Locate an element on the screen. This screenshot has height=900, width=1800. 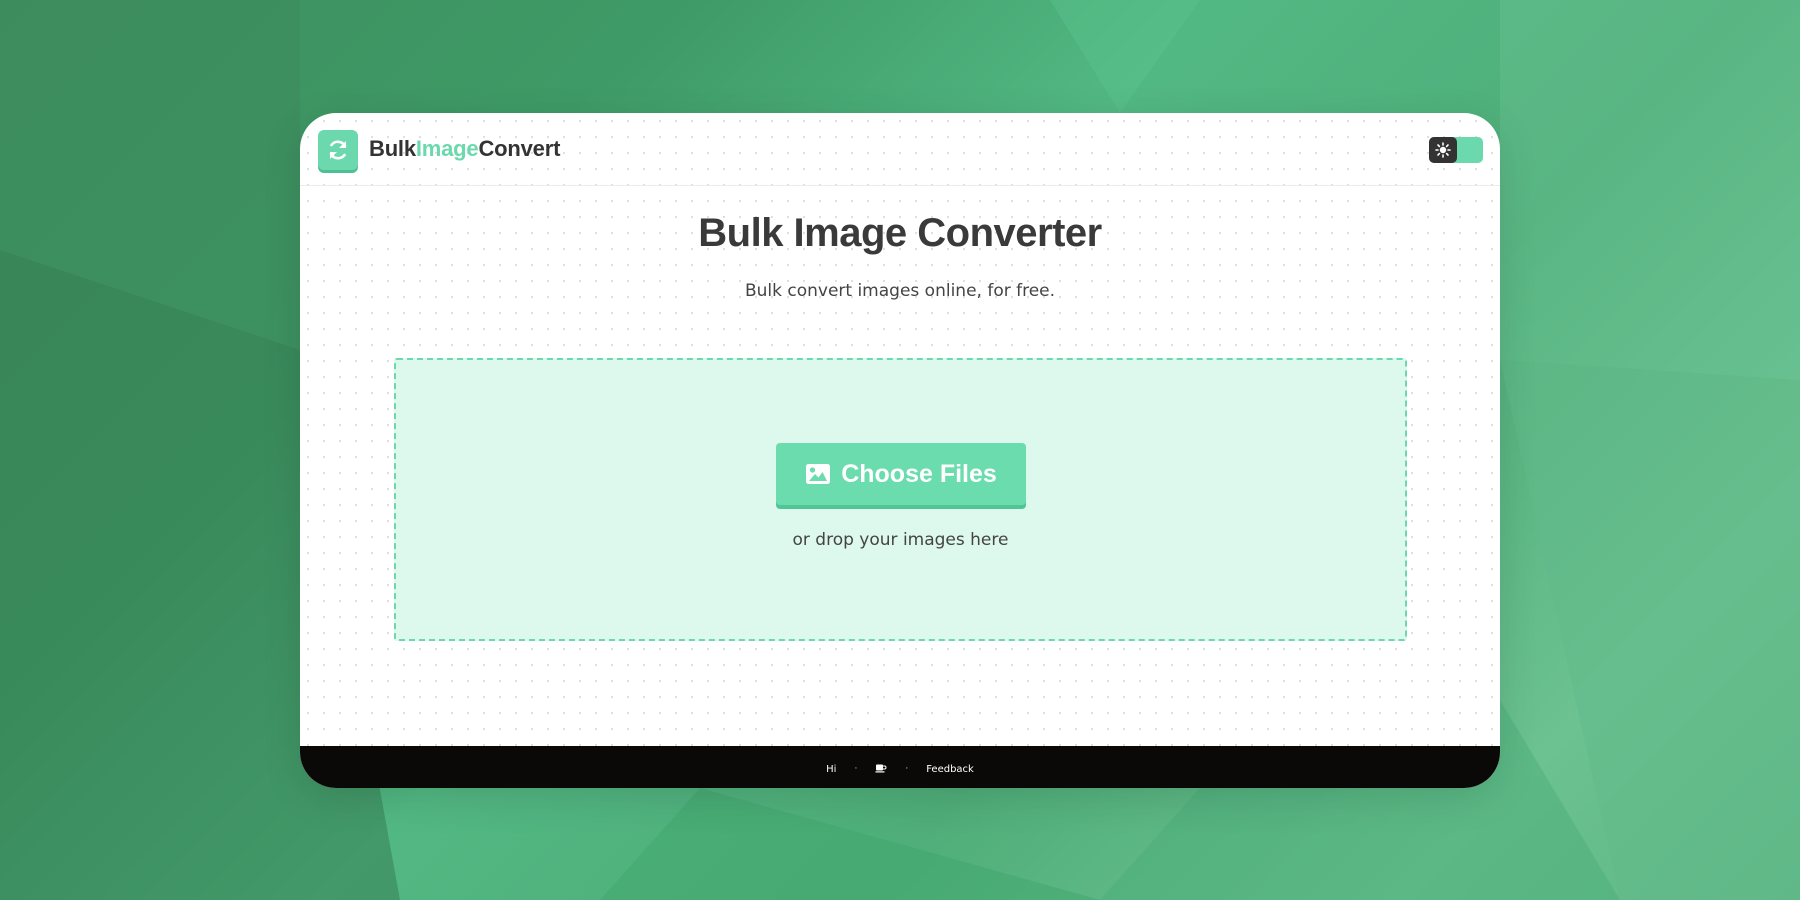
footer: Hi · · Feedback is located at coordinates (900, 767).